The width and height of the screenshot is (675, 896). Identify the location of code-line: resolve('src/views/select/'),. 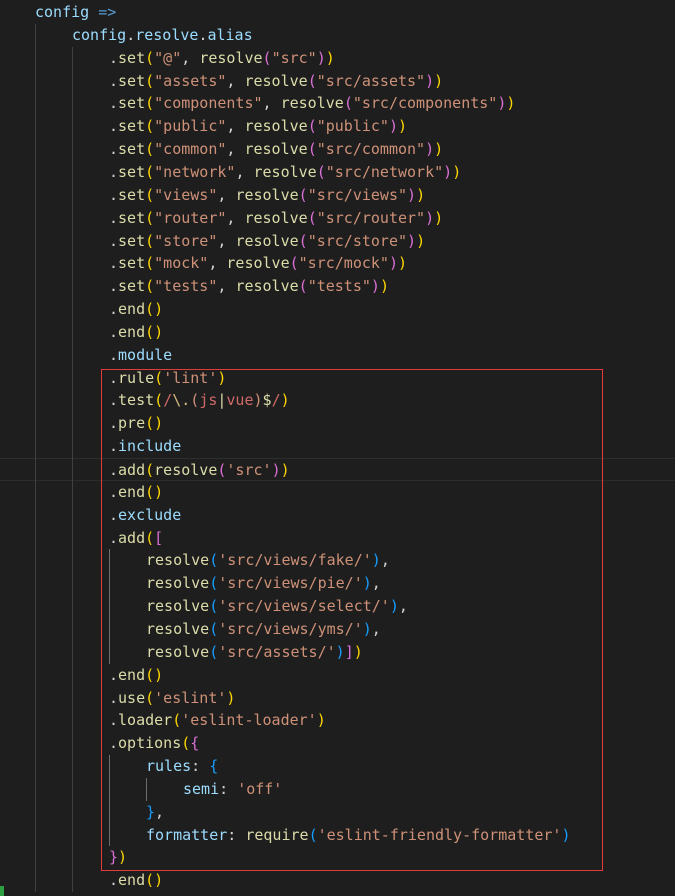
(337, 606).